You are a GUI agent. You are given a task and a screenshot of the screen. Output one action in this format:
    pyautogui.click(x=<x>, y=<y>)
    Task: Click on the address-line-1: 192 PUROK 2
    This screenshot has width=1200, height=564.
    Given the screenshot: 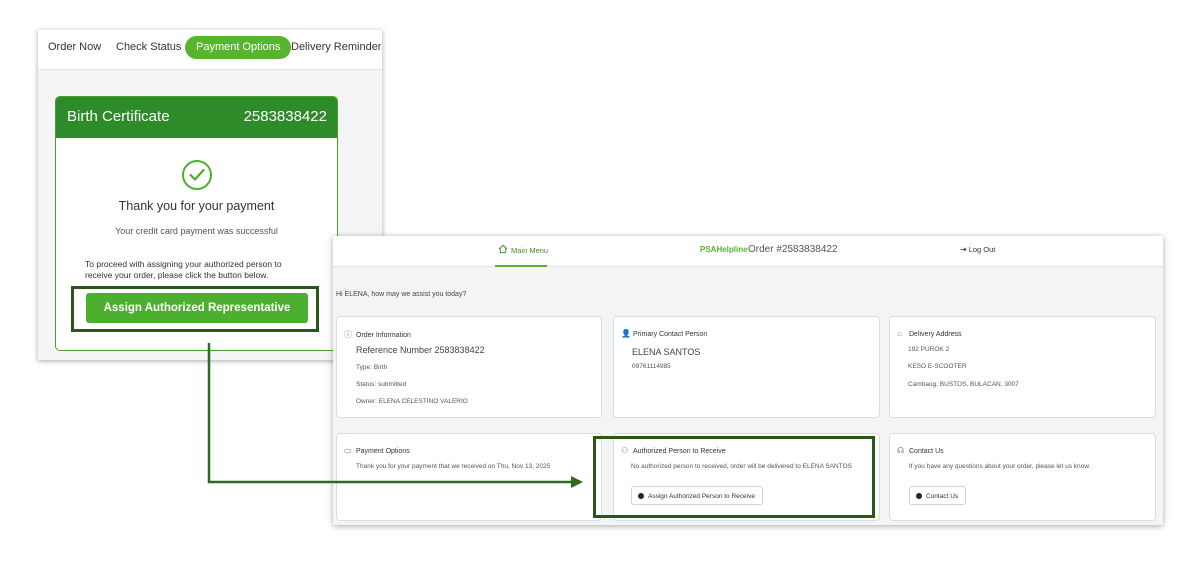 What is the action you would take?
    pyautogui.click(x=929, y=349)
    